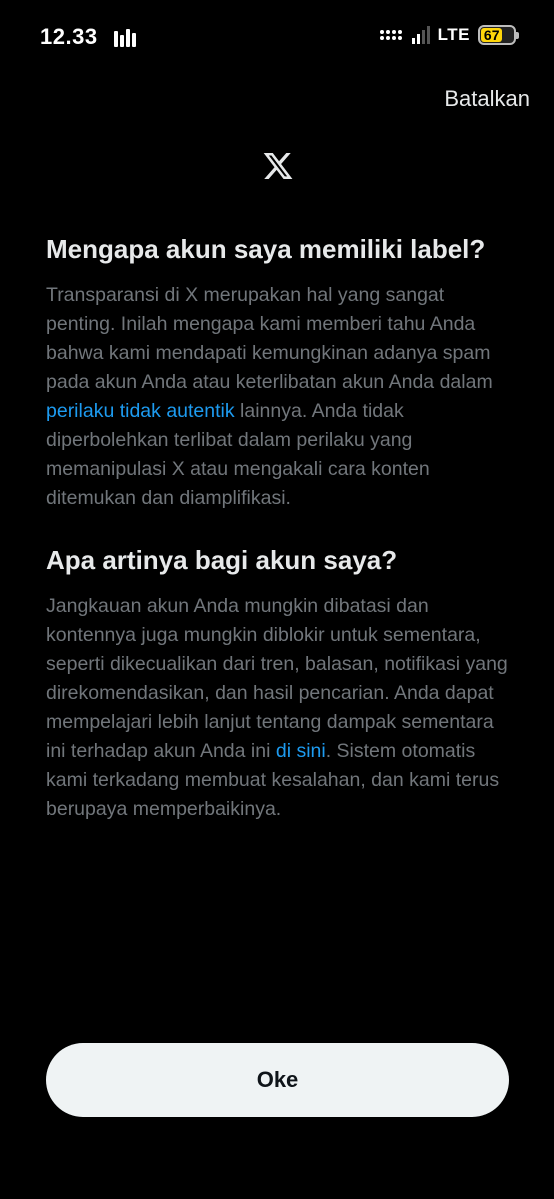 Image resolution: width=554 pixels, height=1199 pixels. Describe the element at coordinates (492, 35) in the screenshot. I see `battery-level: 67` at that location.